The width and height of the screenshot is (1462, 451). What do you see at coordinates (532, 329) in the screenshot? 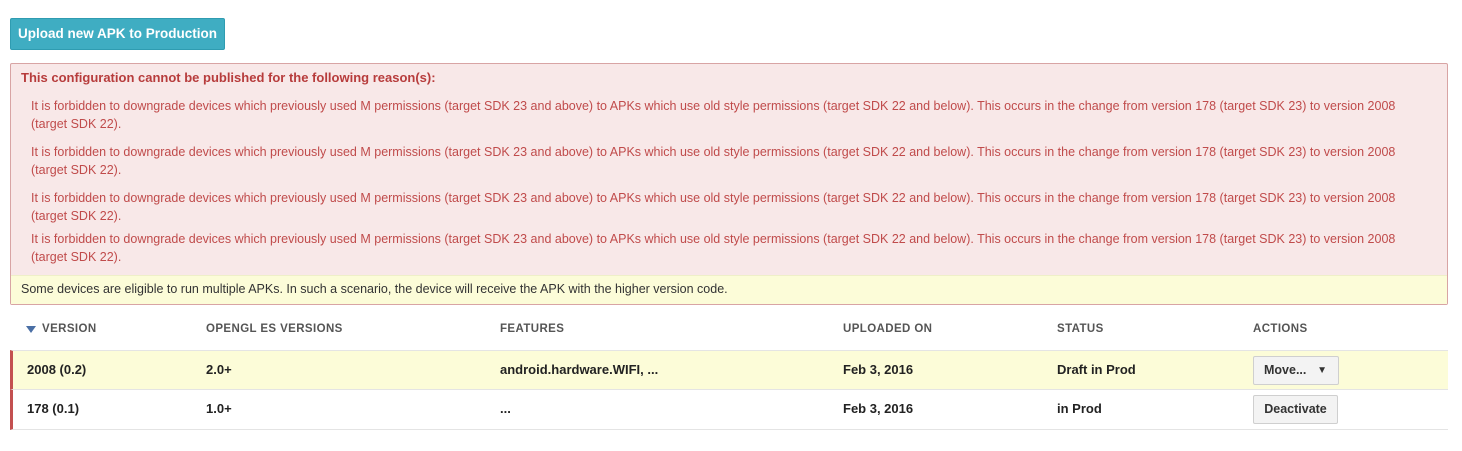
I see `column-header-features: FEATURES` at bounding box center [532, 329].